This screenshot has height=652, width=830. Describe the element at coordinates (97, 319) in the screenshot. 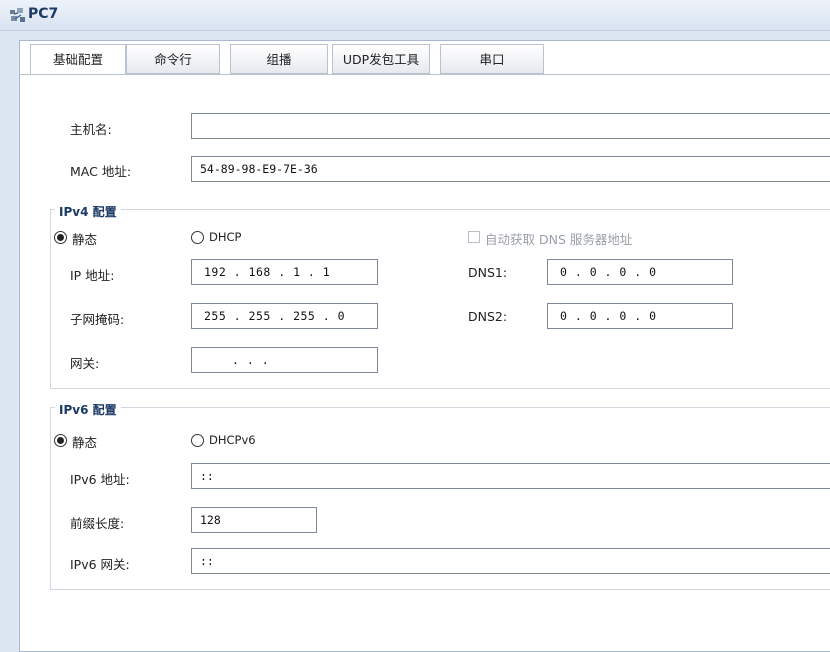

I see `subnet-mask-label: 子网掩码:` at that location.